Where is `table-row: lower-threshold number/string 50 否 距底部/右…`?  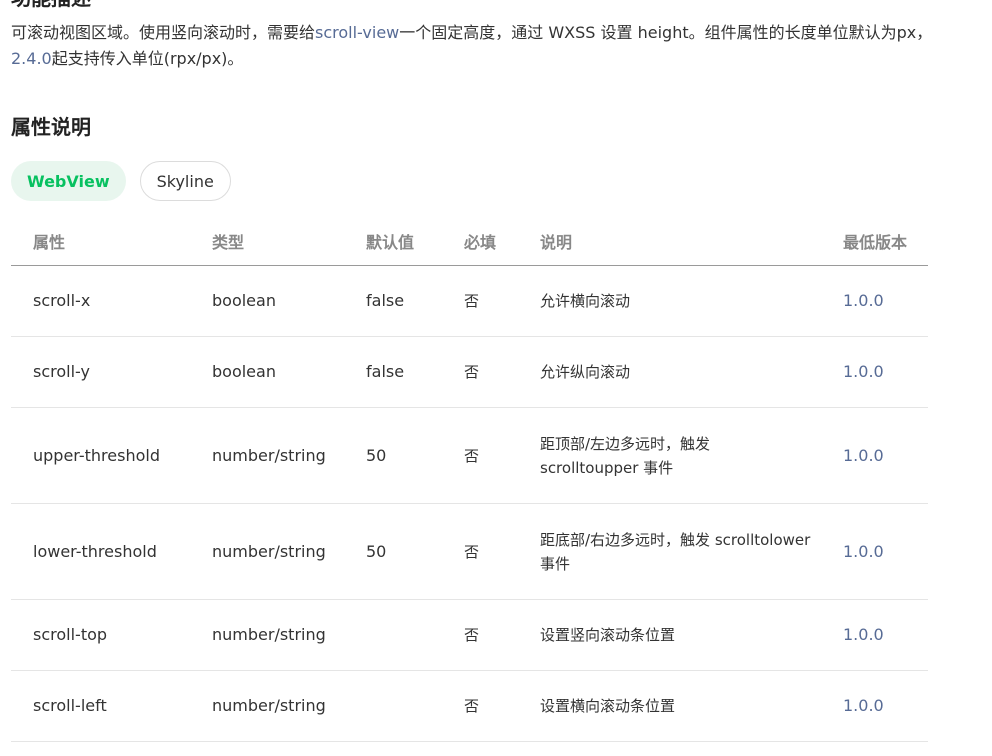 table-row: lower-threshold number/string 50 否 距底部/右… is located at coordinates (469, 551).